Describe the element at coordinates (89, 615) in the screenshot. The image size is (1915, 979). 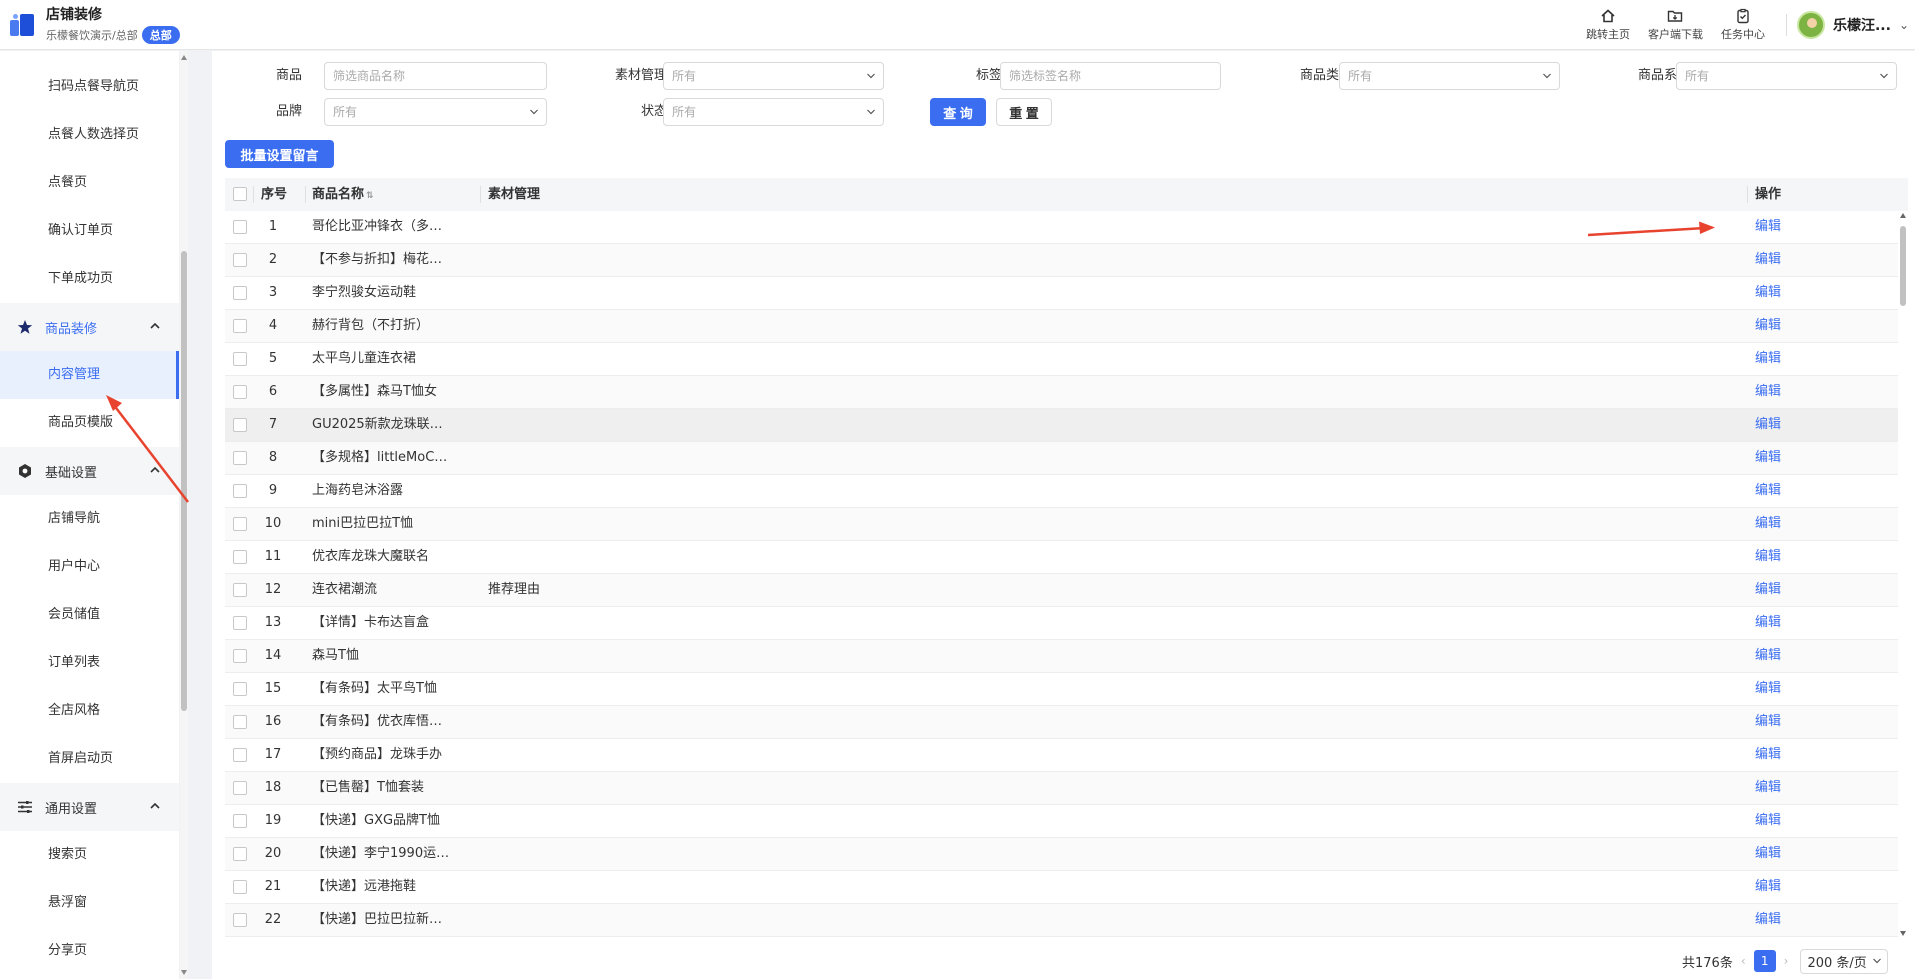
I see `sidebar-item-member-deposit: 会员储值` at that location.